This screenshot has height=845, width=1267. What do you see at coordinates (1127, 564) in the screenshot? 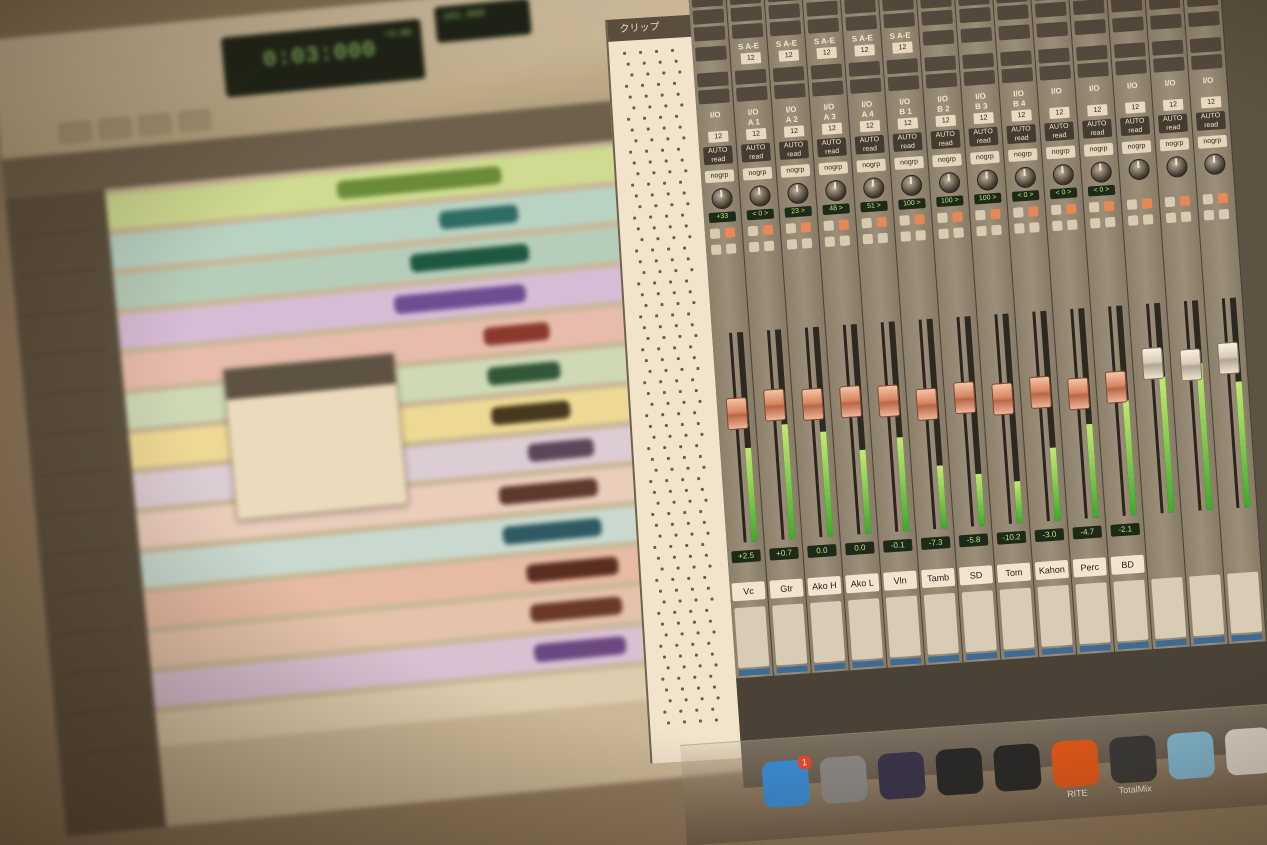
I see `channel-name: BD` at bounding box center [1127, 564].